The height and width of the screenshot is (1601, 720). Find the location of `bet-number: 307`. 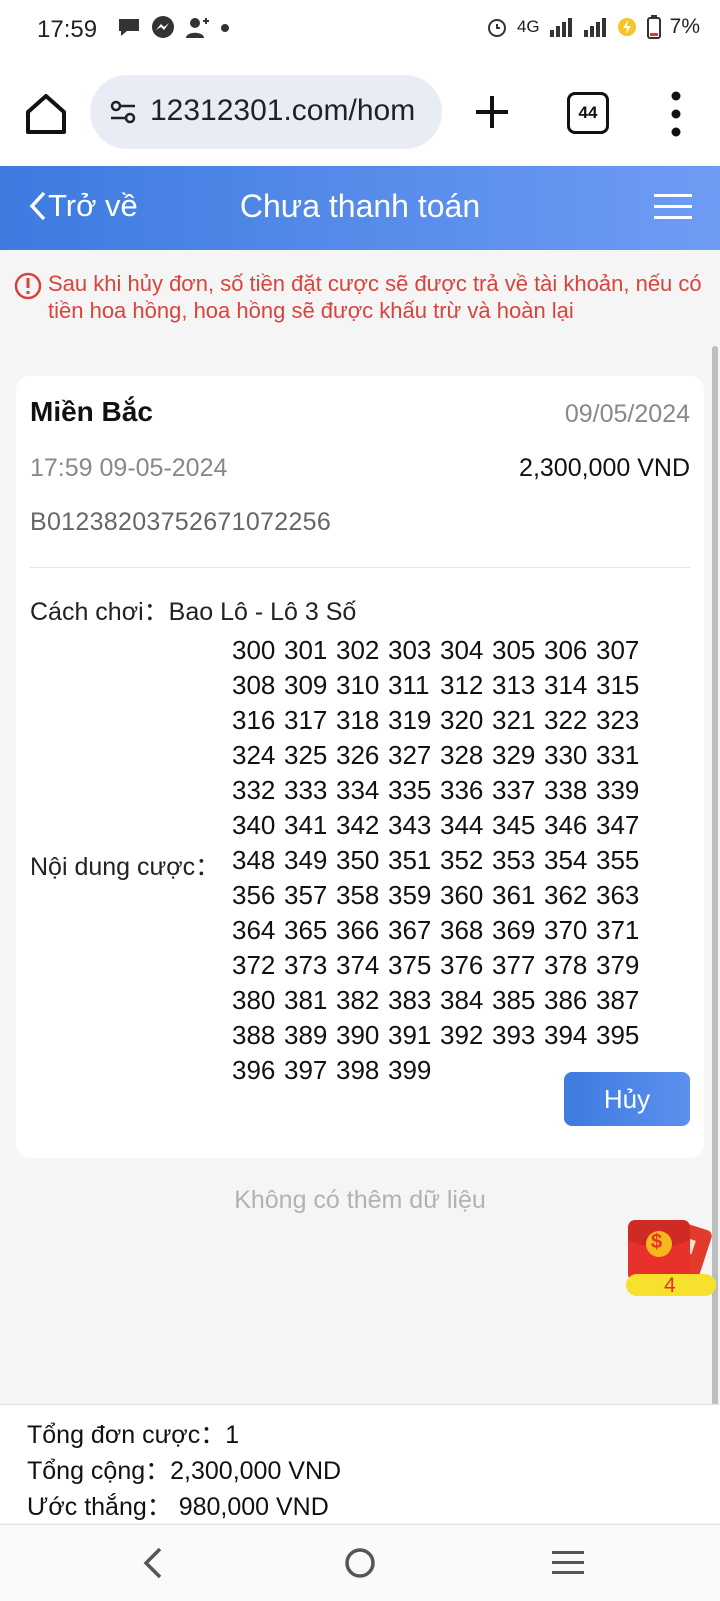

bet-number: 307 is located at coordinates (618, 650).